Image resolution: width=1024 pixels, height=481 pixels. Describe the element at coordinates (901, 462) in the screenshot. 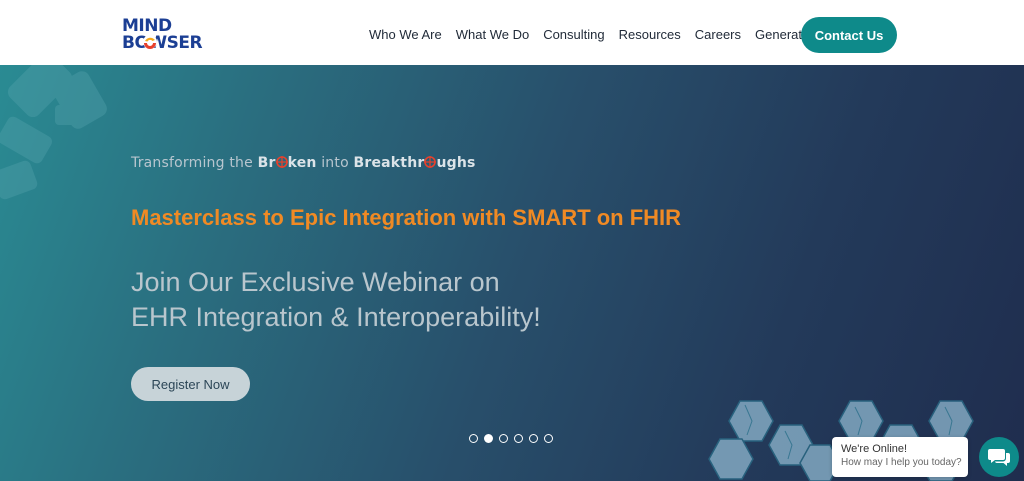

I see `chat-prompt: How may I help you today?` at that location.